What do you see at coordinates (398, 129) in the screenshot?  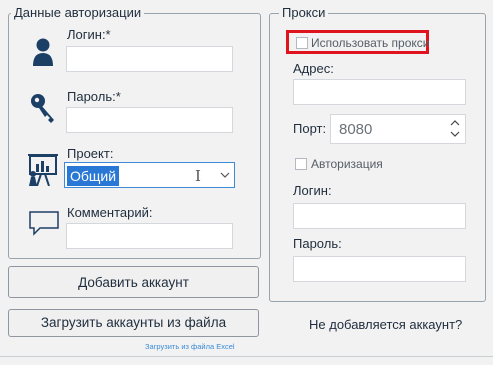 I see `proxy-port-stepper: 8080` at bounding box center [398, 129].